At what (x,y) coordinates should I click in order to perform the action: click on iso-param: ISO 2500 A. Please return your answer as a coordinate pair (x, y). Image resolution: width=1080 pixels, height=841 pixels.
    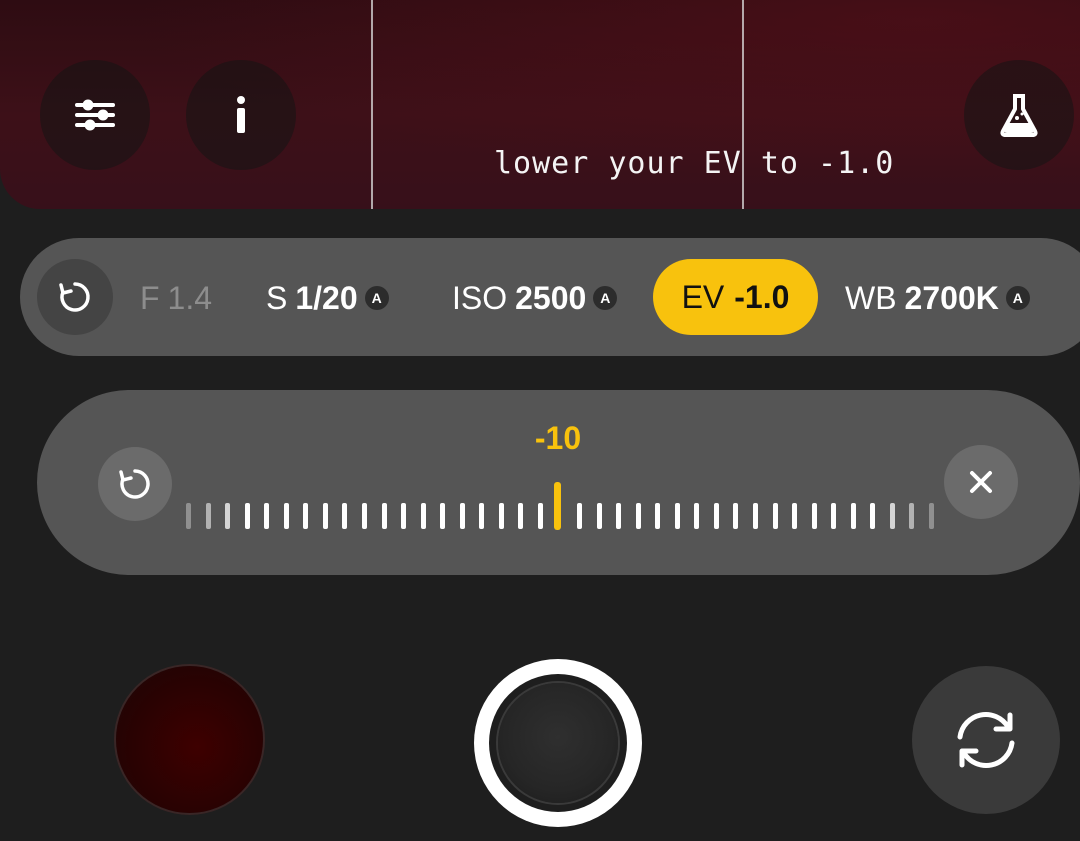
    Looking at the image, I should click on (535, 298).